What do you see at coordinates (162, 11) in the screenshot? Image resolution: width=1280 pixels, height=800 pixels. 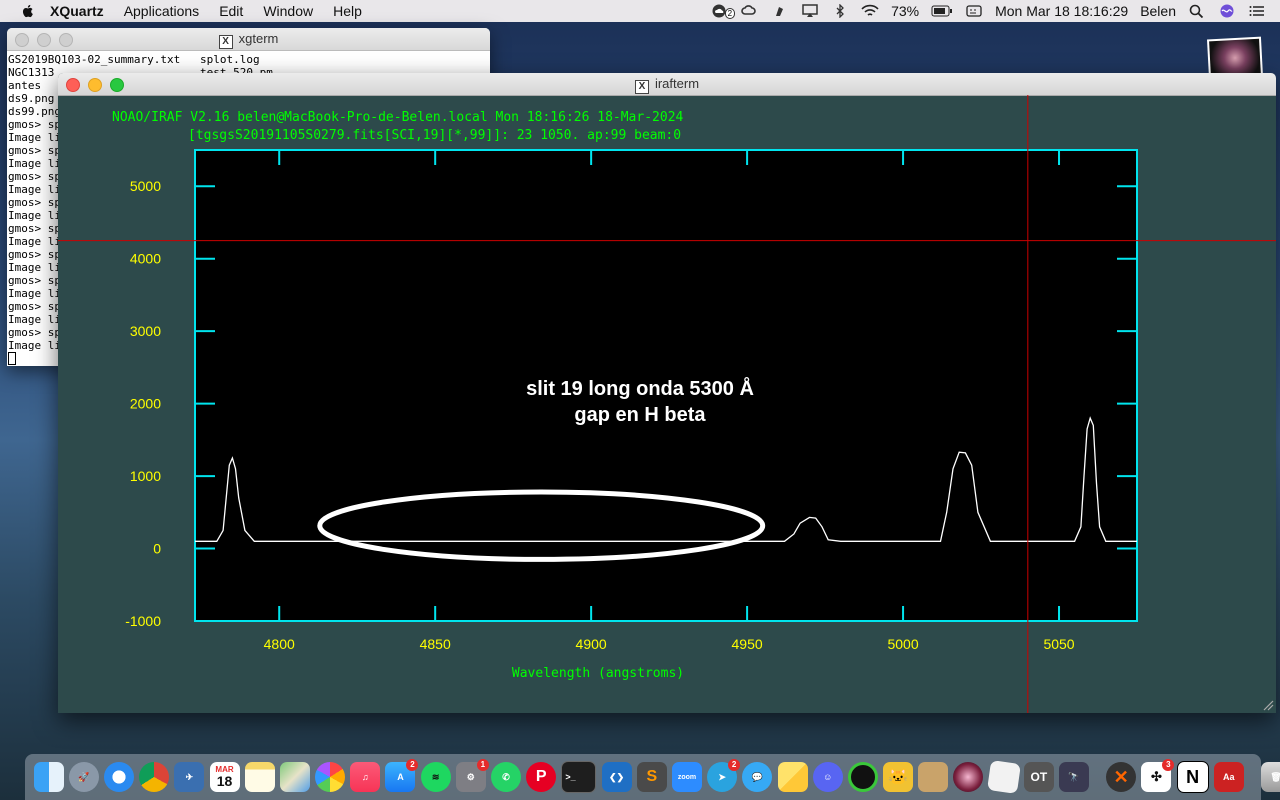 I see `menu-applications: Applications` at bounding box center [162, 11].